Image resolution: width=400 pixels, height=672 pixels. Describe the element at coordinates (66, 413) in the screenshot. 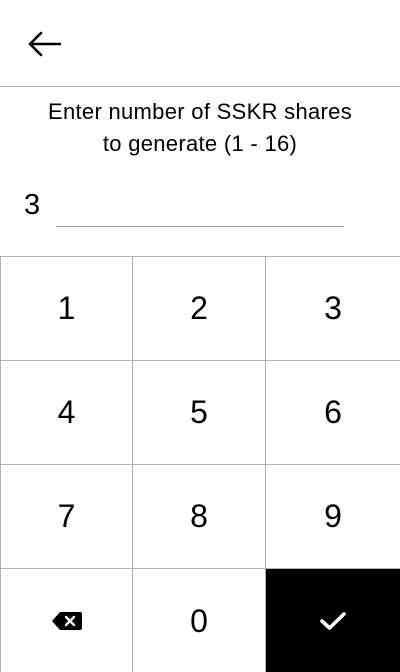

I see `key-4: 4` at that location.